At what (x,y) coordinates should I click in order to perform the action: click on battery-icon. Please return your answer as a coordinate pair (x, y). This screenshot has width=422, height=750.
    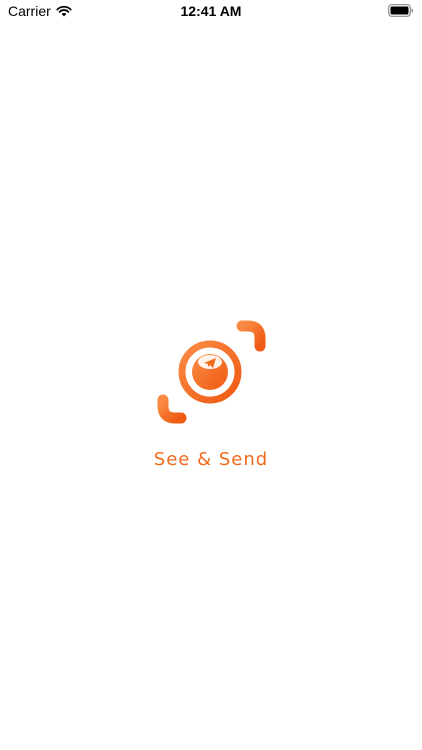
    Looking at the image, I should click on (401, 10).